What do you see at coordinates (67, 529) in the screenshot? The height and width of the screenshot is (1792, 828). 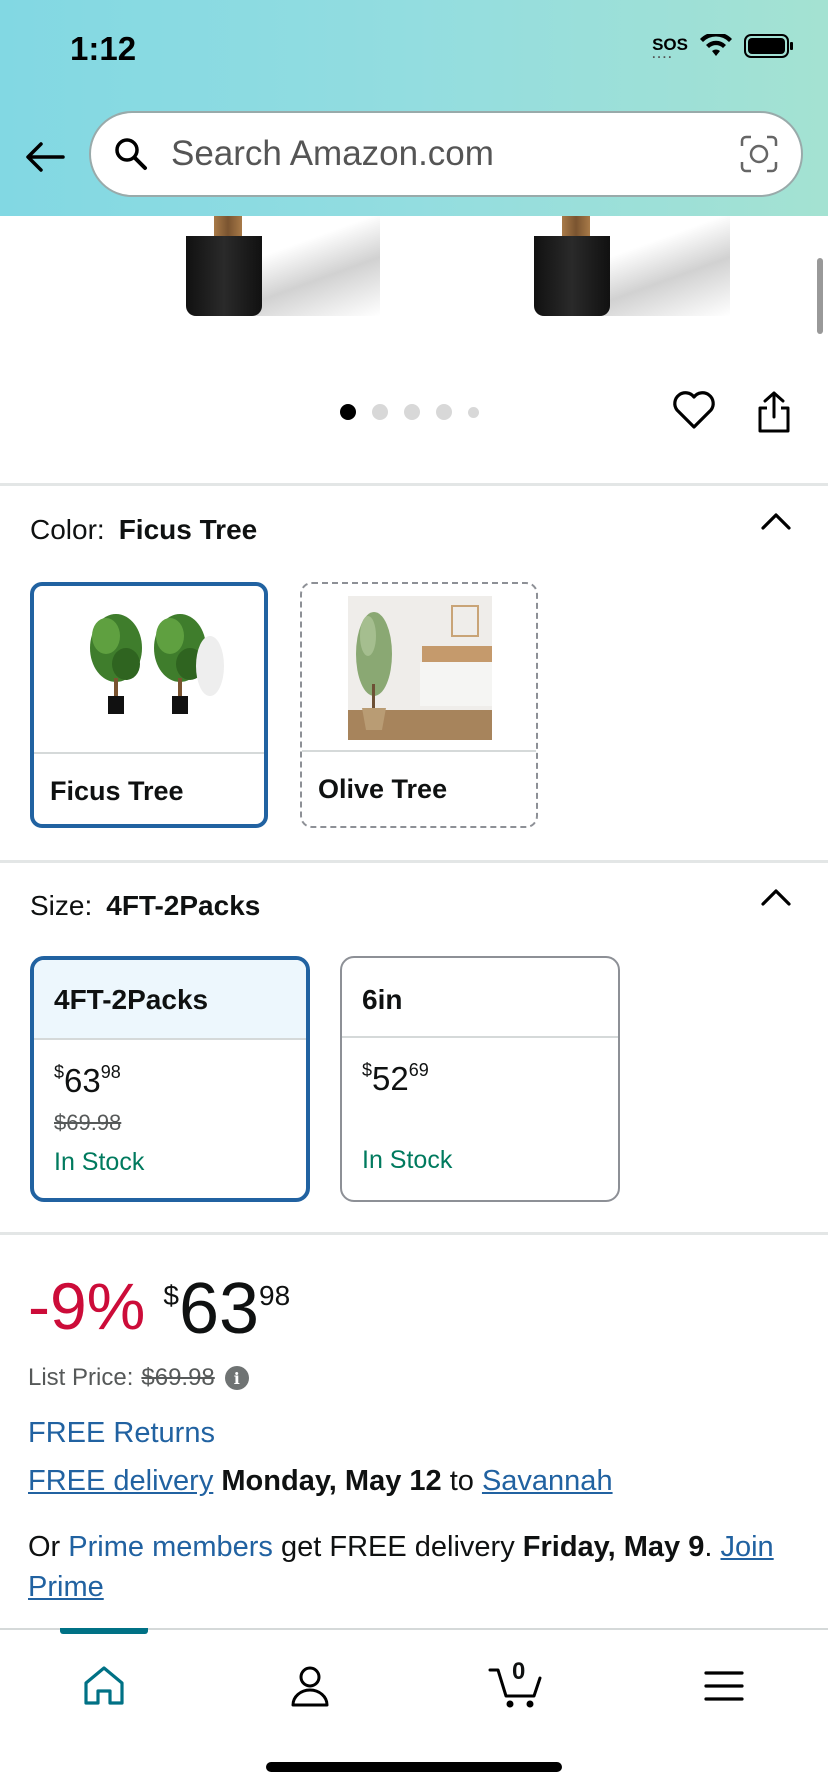 I see `color-label: Color:` at bounding box center [67, 529].